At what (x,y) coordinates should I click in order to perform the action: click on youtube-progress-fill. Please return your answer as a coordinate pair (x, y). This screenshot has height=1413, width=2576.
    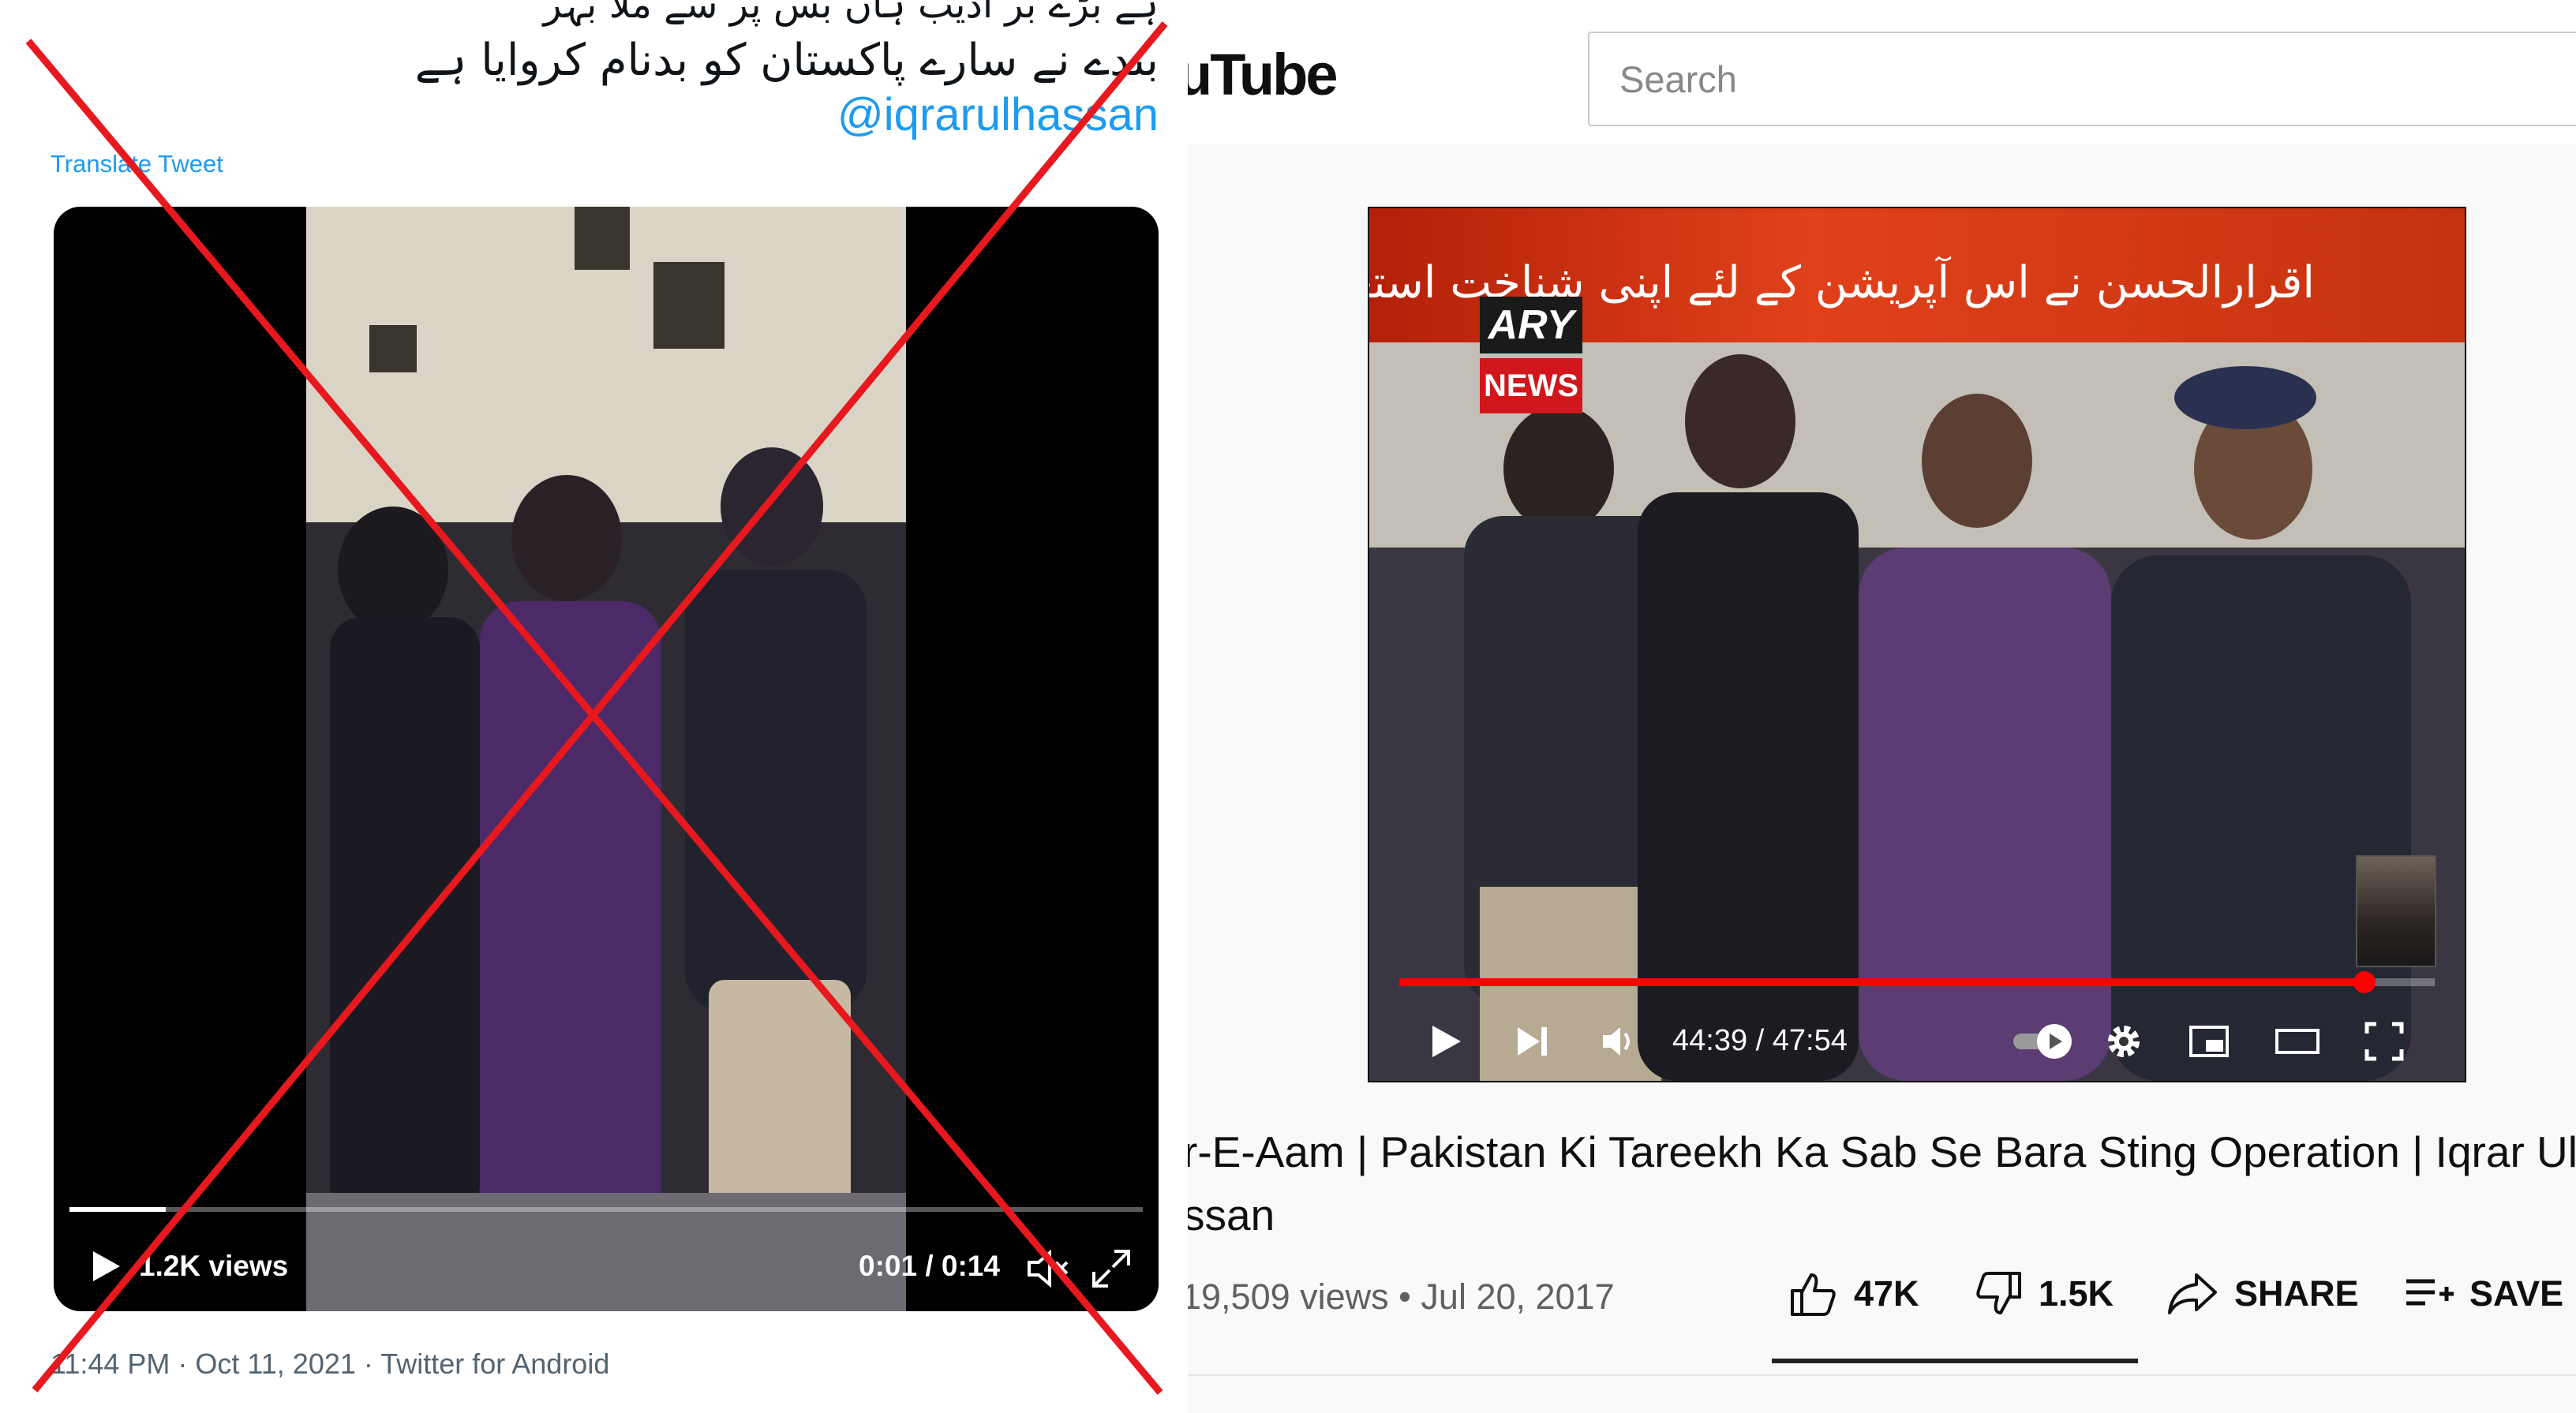
    Looking at the image, I should click on (1881, 982).